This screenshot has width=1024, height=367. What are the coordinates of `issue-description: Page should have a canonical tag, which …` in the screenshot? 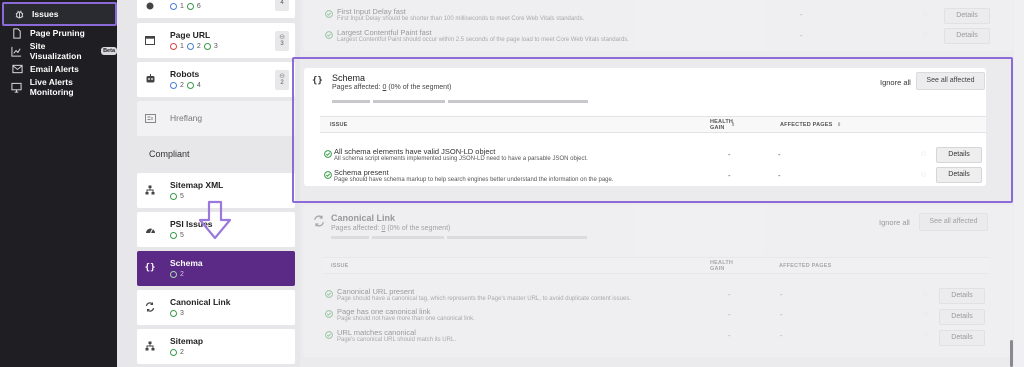 It's located at (484, 299).